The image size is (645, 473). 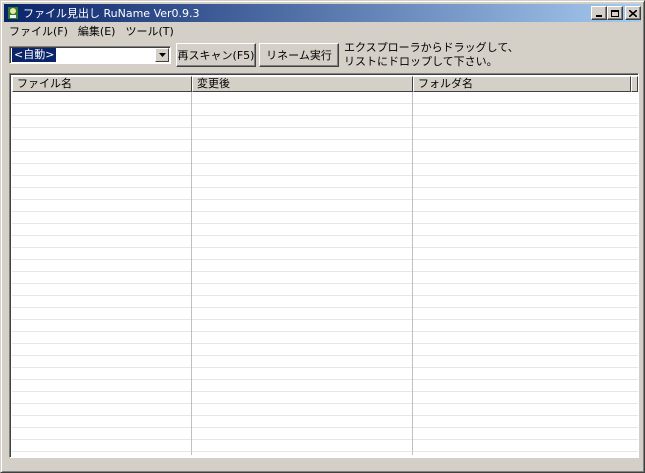 What do you see at coordinates (431, 47) in the screenshot?
I see `drop-hint-line1: エクスプローラからドラッグして、` at bounding box center [431, 47].